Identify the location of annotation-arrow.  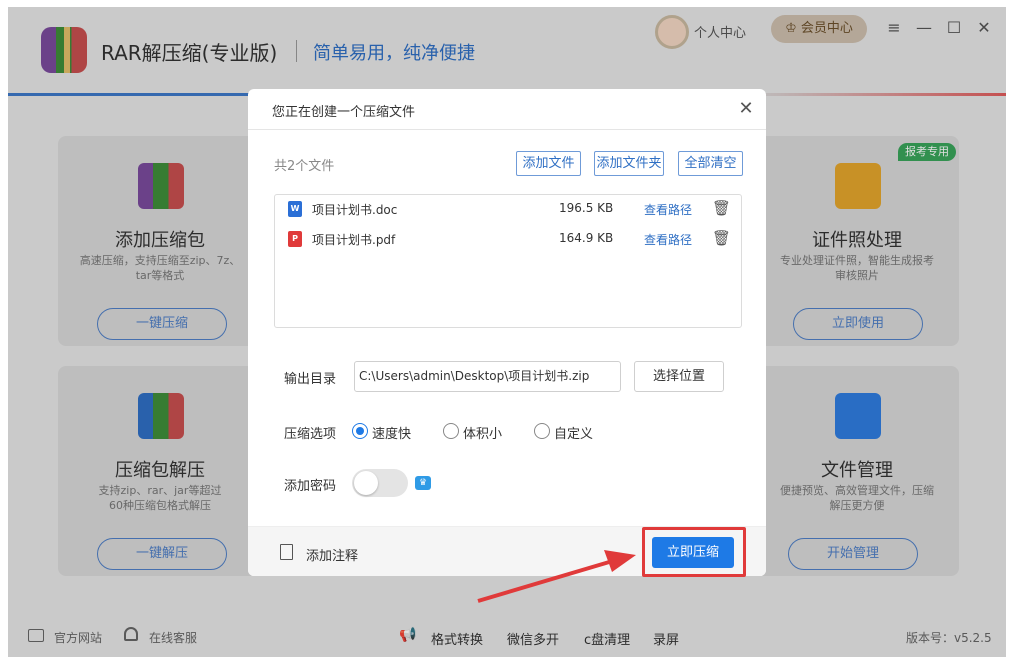
(556, 576).